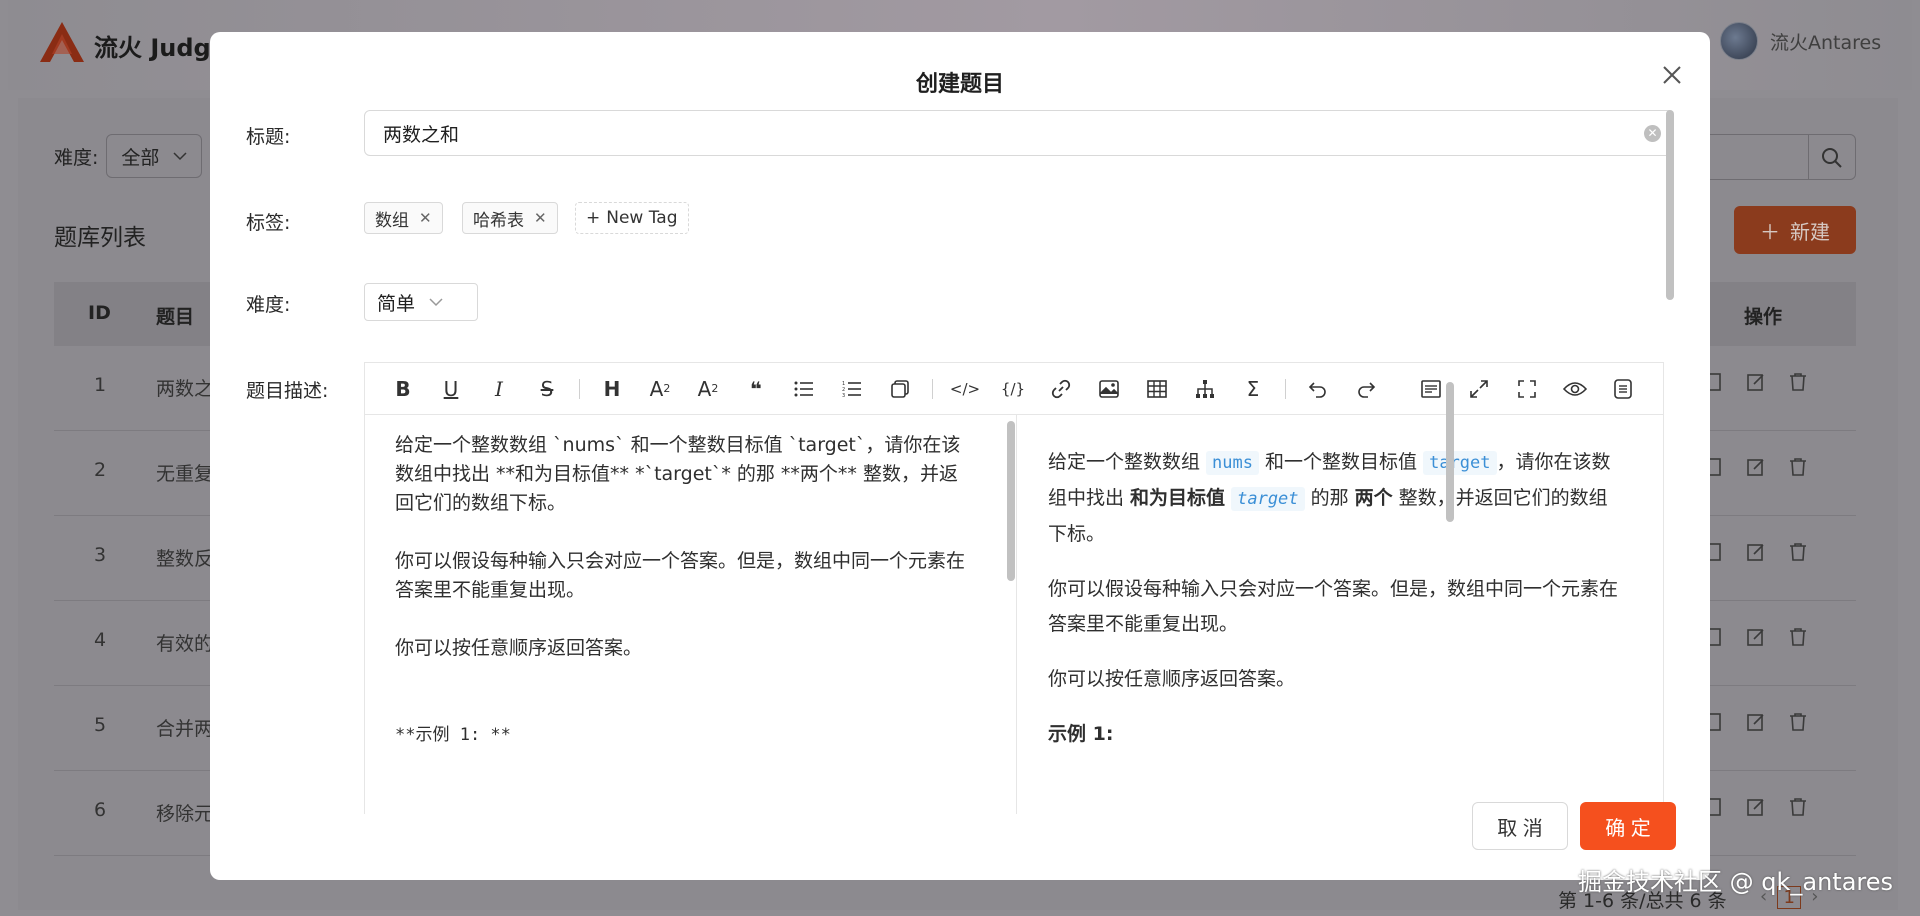 This screenshot has height=916, width=1920. I want to click on new-tag-button: + New Tag, so click(632, 218).